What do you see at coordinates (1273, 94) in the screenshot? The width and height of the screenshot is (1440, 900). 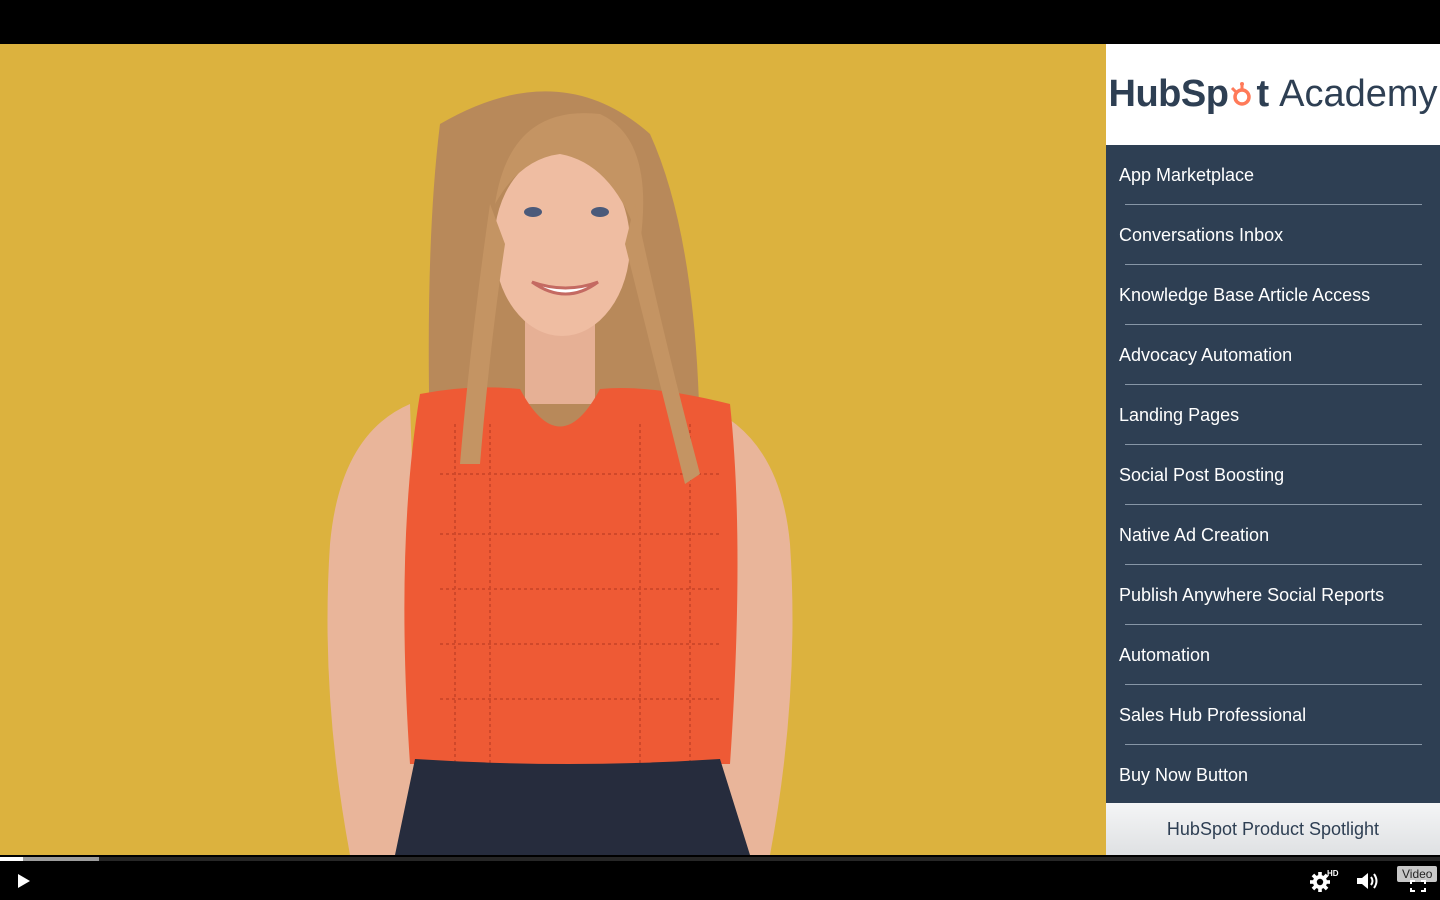 I see `hubspot-academy-logo: HubSp t Academy` at bounding box center [1273, 94].